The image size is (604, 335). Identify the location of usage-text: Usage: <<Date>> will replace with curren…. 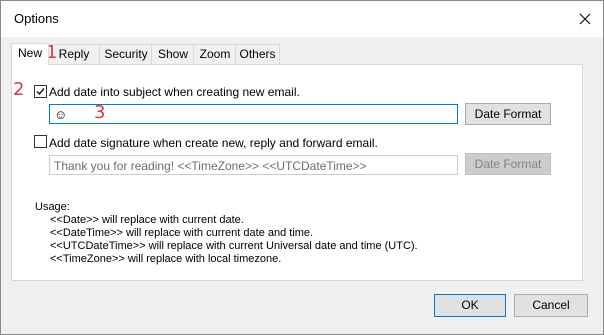
(226, 233).